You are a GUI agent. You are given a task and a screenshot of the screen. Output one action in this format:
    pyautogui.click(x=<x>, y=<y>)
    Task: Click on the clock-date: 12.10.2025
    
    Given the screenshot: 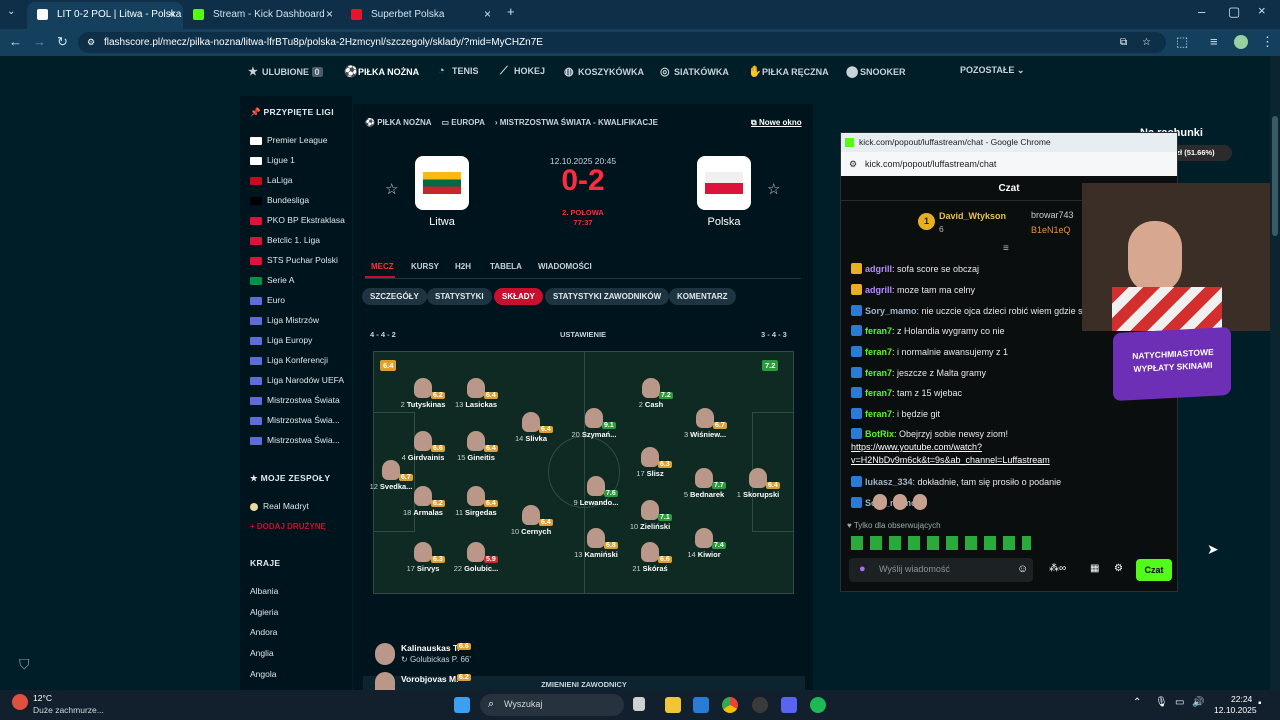 What is the action you would take?
    pyautogui.click(x=1235, y=710)
    